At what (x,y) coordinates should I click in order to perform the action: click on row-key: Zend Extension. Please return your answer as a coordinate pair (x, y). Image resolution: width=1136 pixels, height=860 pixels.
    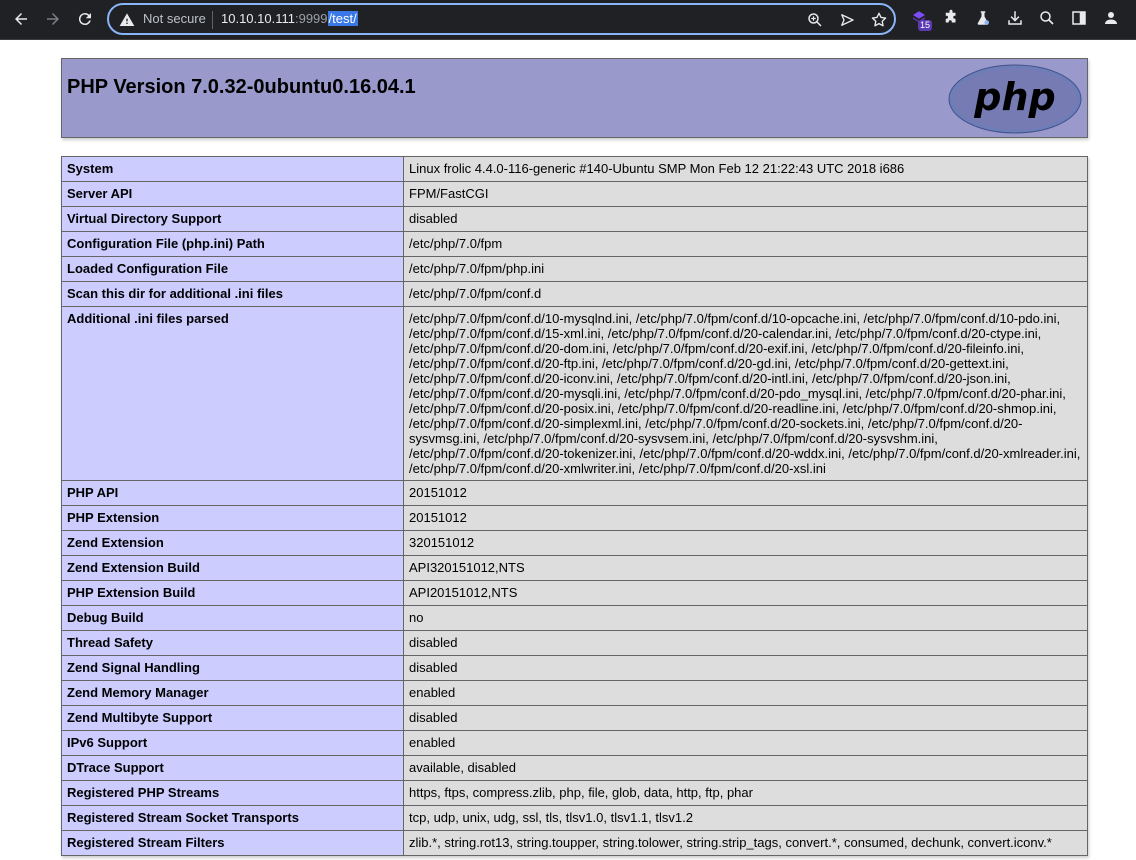
    Looking at the image, I should click on (232, 543).